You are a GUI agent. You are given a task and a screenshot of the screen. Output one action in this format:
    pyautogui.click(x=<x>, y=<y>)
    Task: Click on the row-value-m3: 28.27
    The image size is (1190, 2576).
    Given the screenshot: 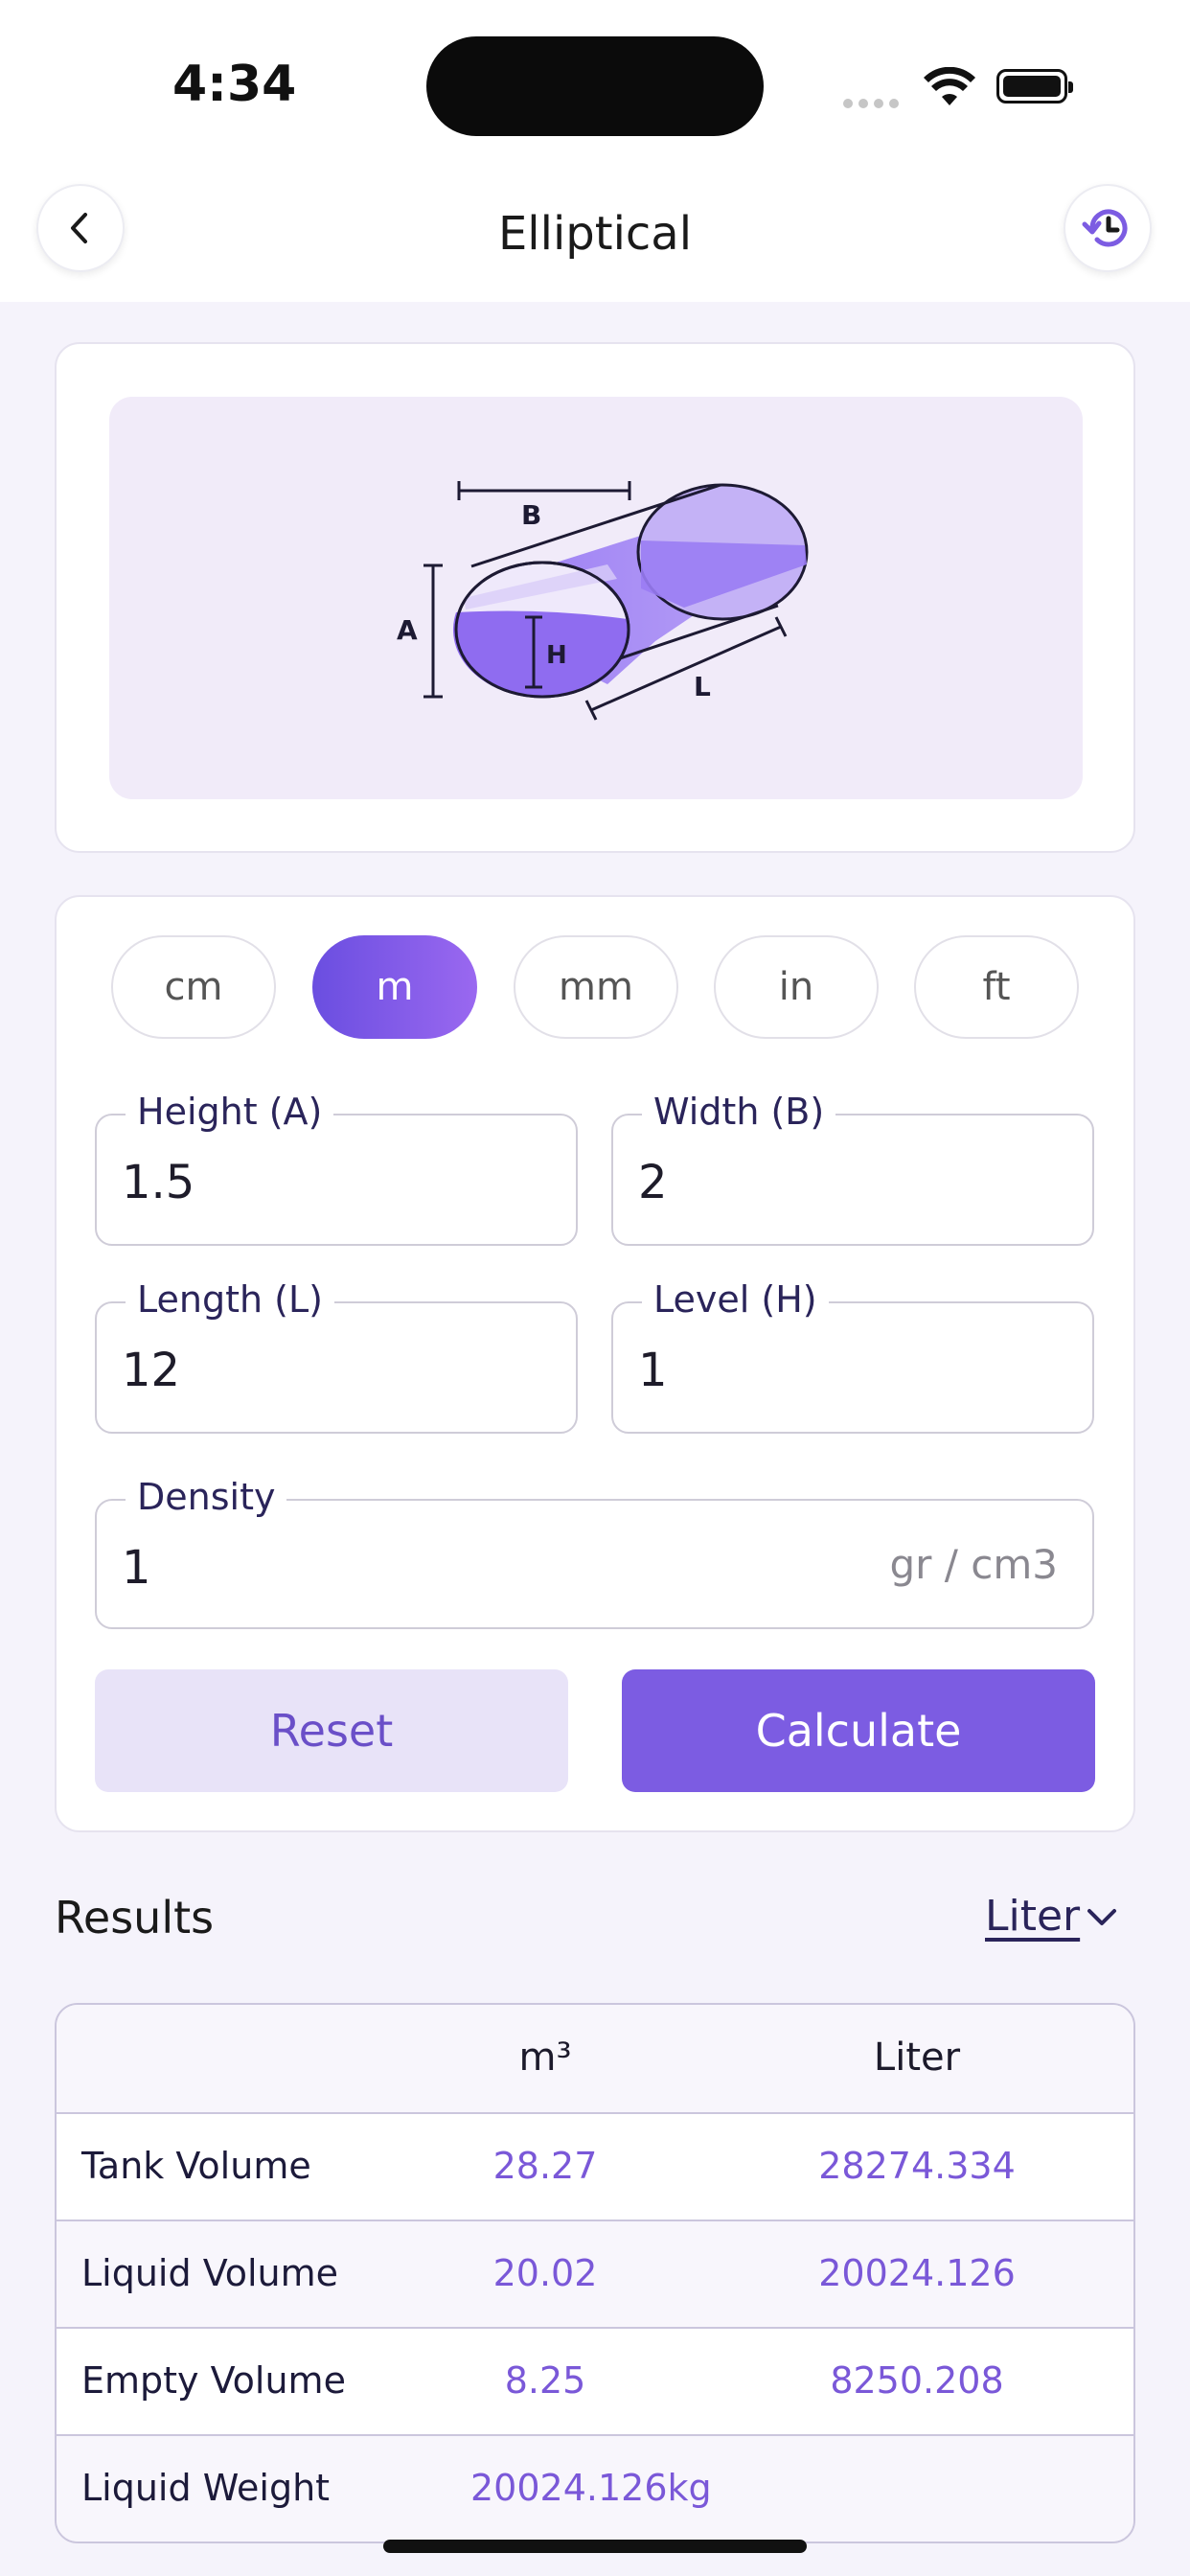 What is the action you would take?
    pyautogui.click(x=545, y=2166)
    